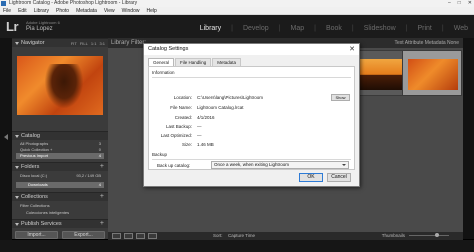  I want to click on catalog-item-previous-import: Previous Import 4, so click(60, 156).